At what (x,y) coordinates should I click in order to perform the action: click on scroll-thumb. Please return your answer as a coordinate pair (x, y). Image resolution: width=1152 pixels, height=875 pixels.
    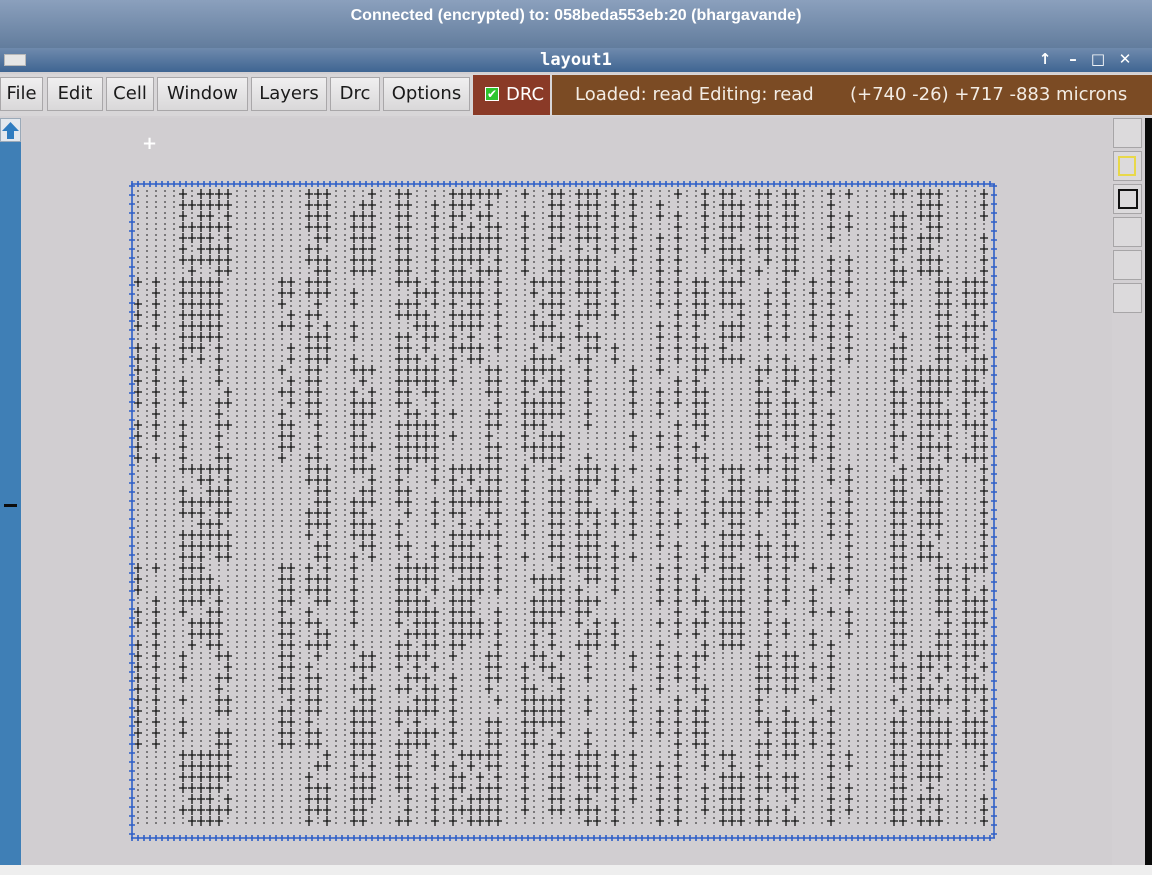
    Looking at the image, I should click on (10, 505).